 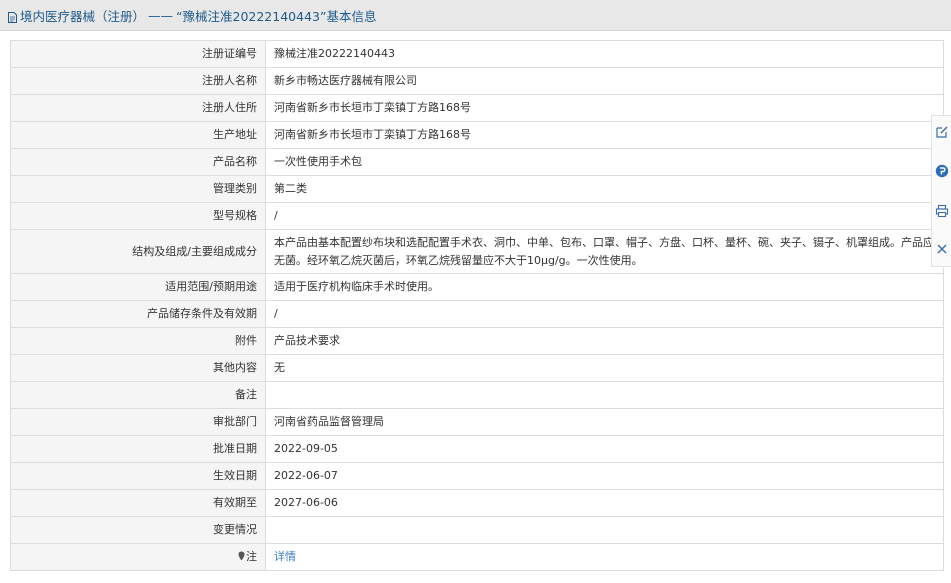 I want to click on close-icon, so click(x=942, y=249).